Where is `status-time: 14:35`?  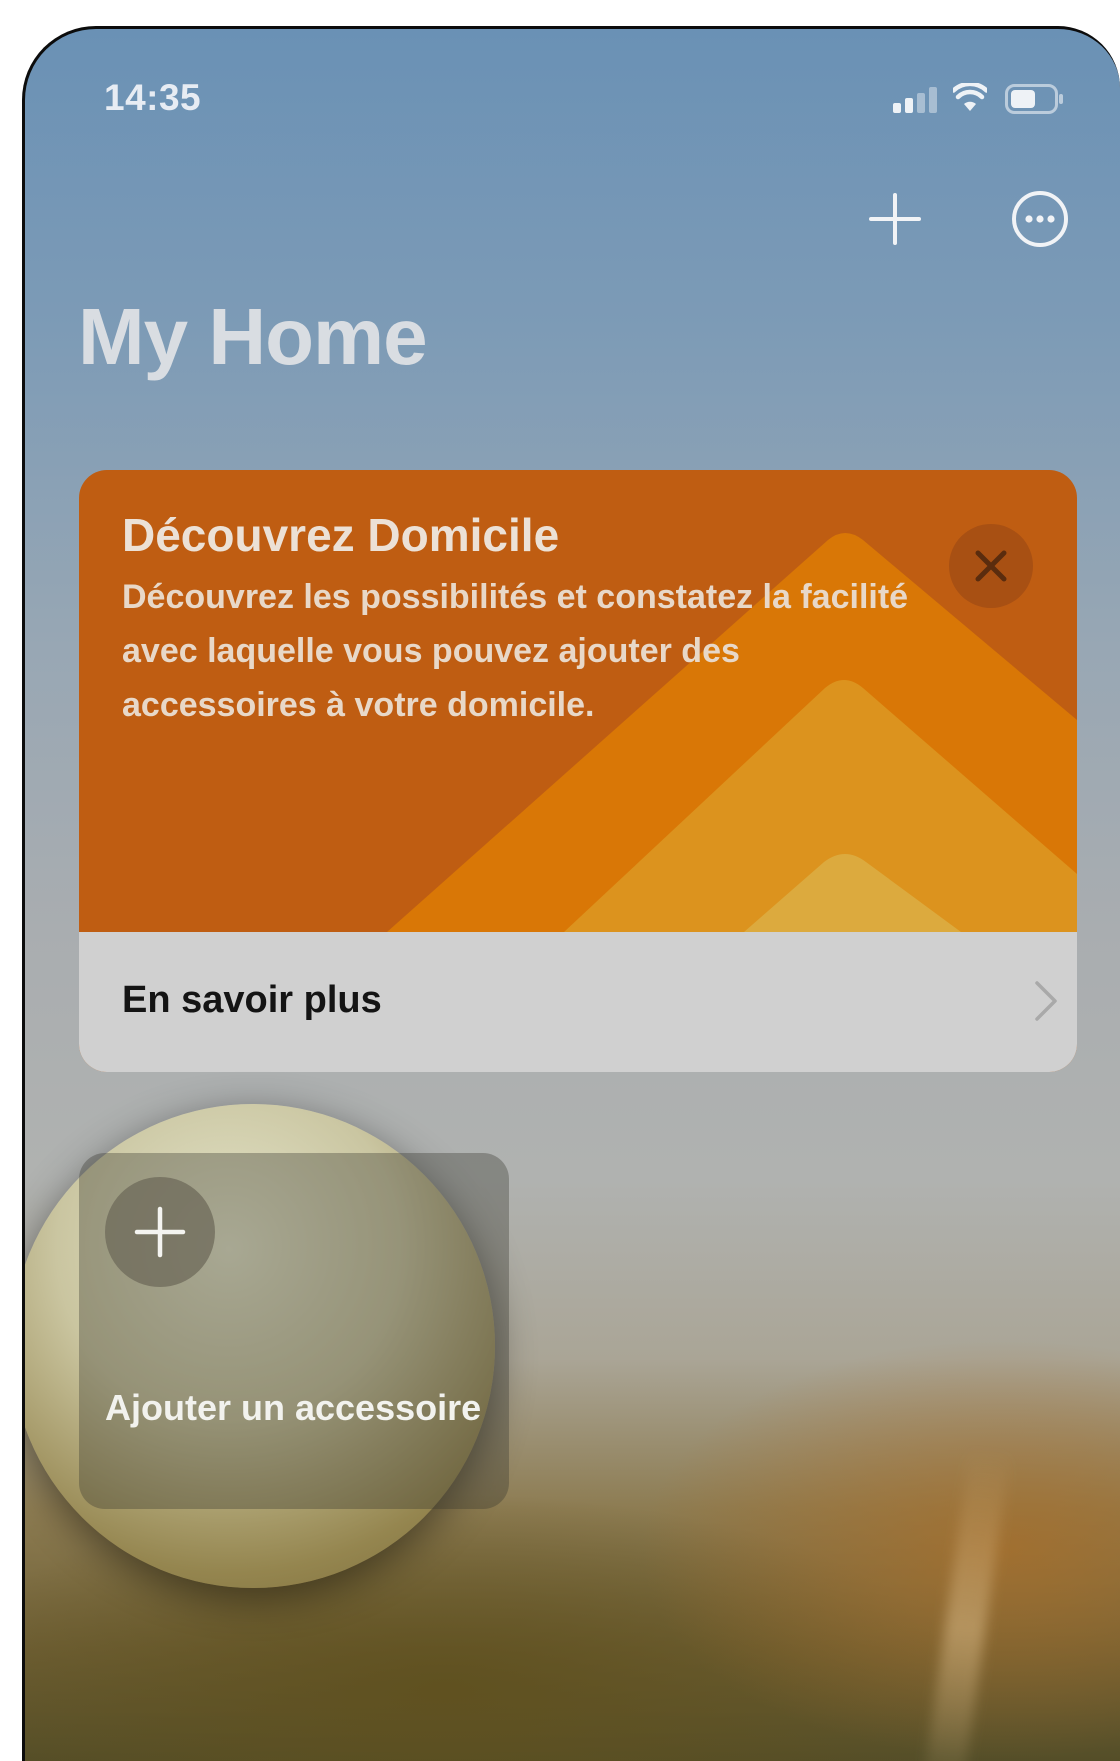 status-time: 14:35 is located at coordinates (153, 97).